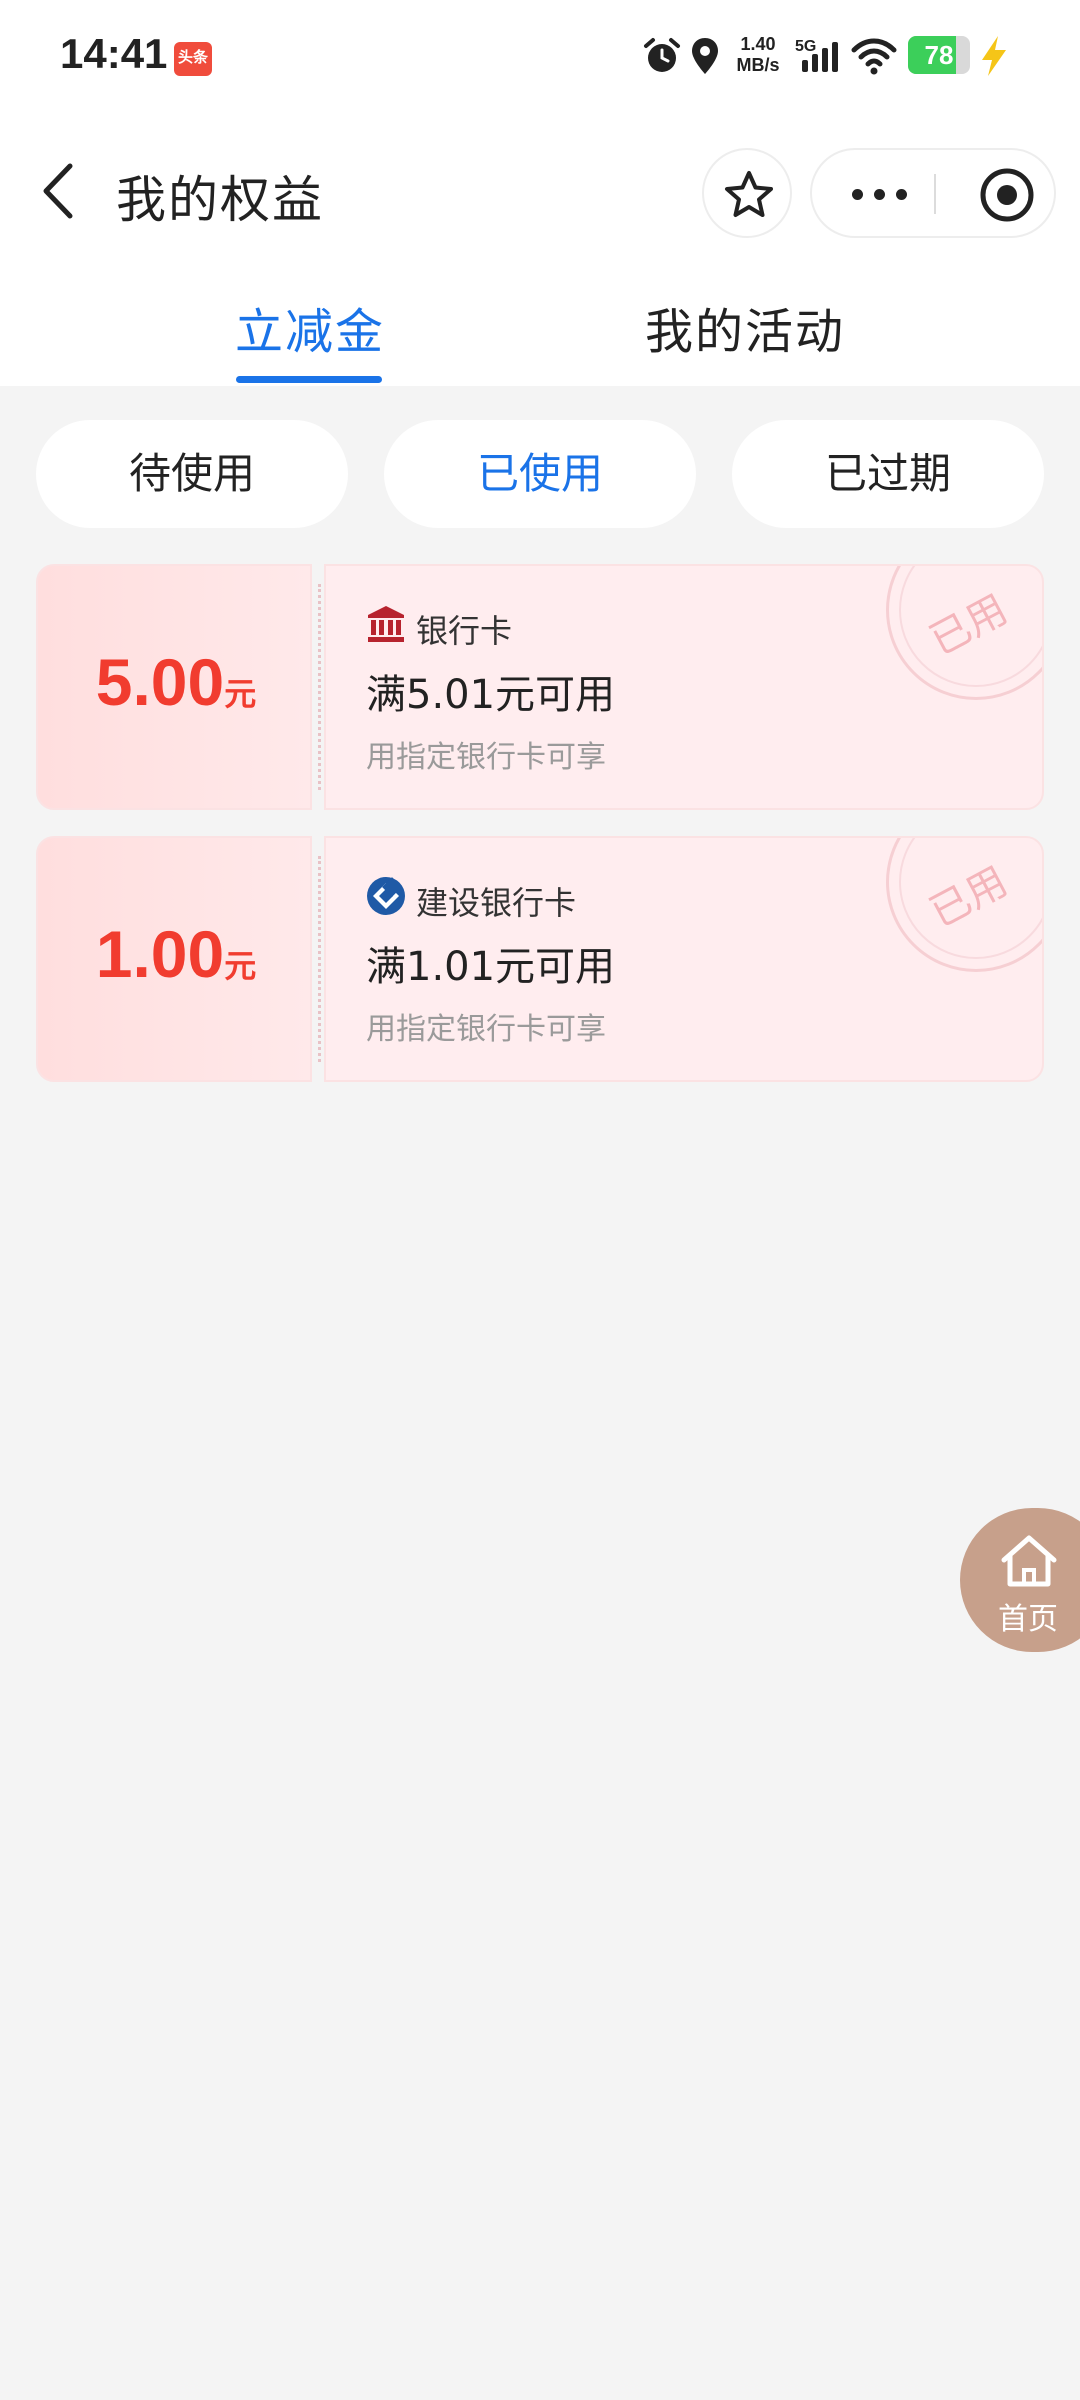 The height and width of the screenshot is (2400, 1080). Describe the element at coordinates (309, 379) in the screenshot. I see `active-tab-indicator` at that location.